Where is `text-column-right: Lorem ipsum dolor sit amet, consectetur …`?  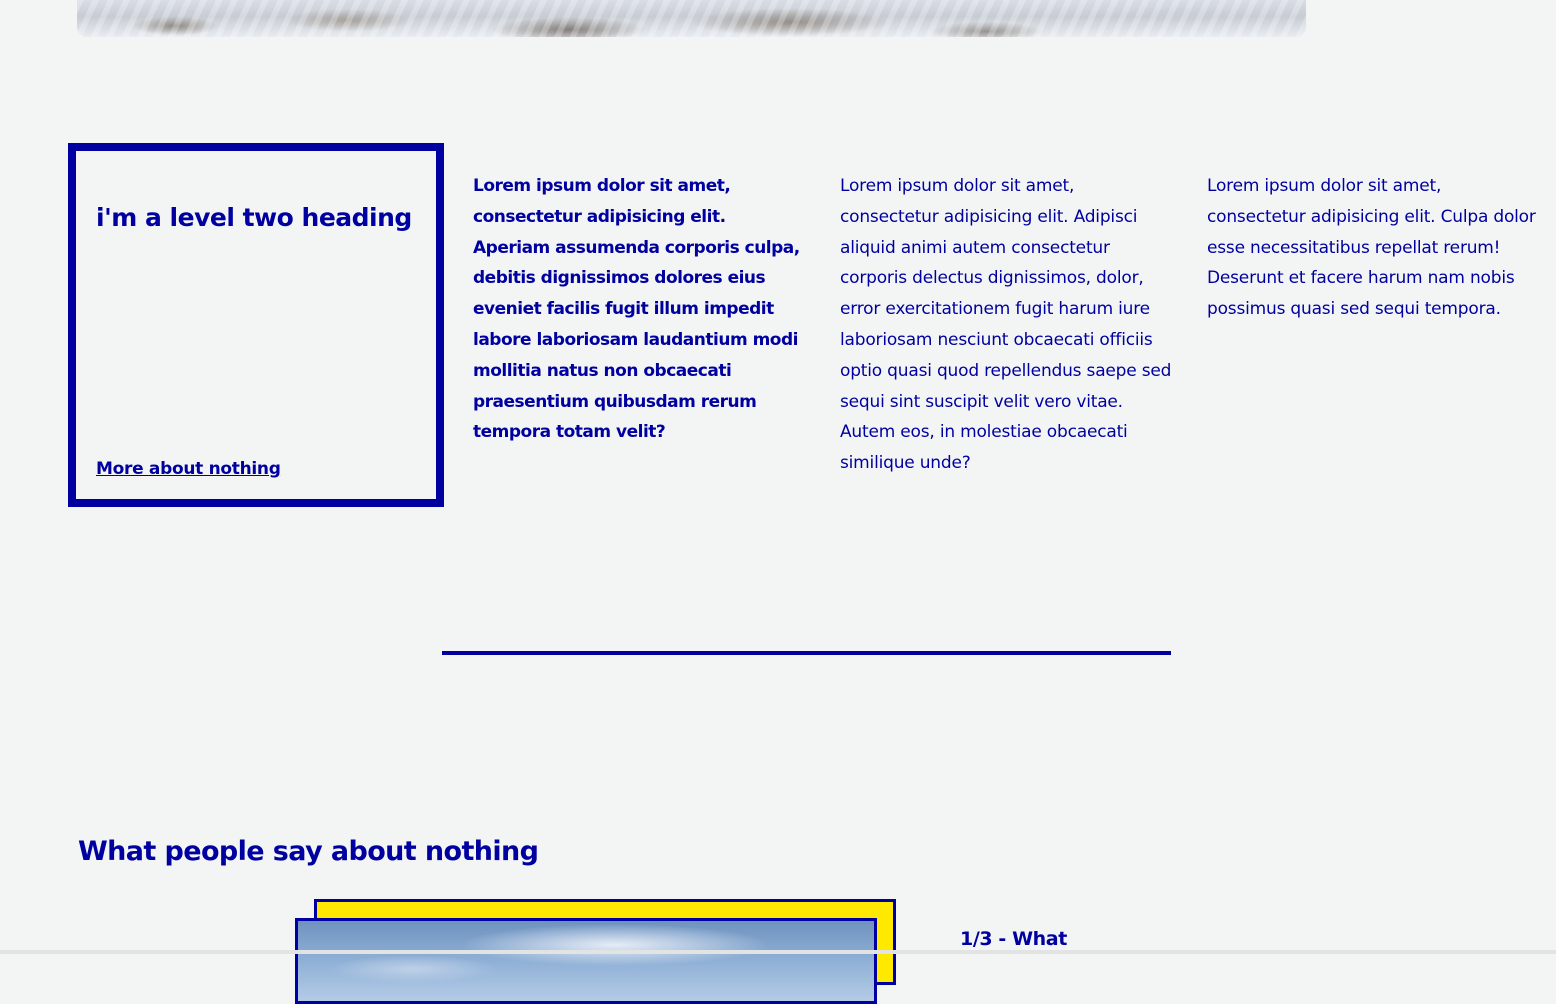
text-column-right: Lorem ipsum dolor sit amet, consectetur … is located at coordinates (1371, 248).